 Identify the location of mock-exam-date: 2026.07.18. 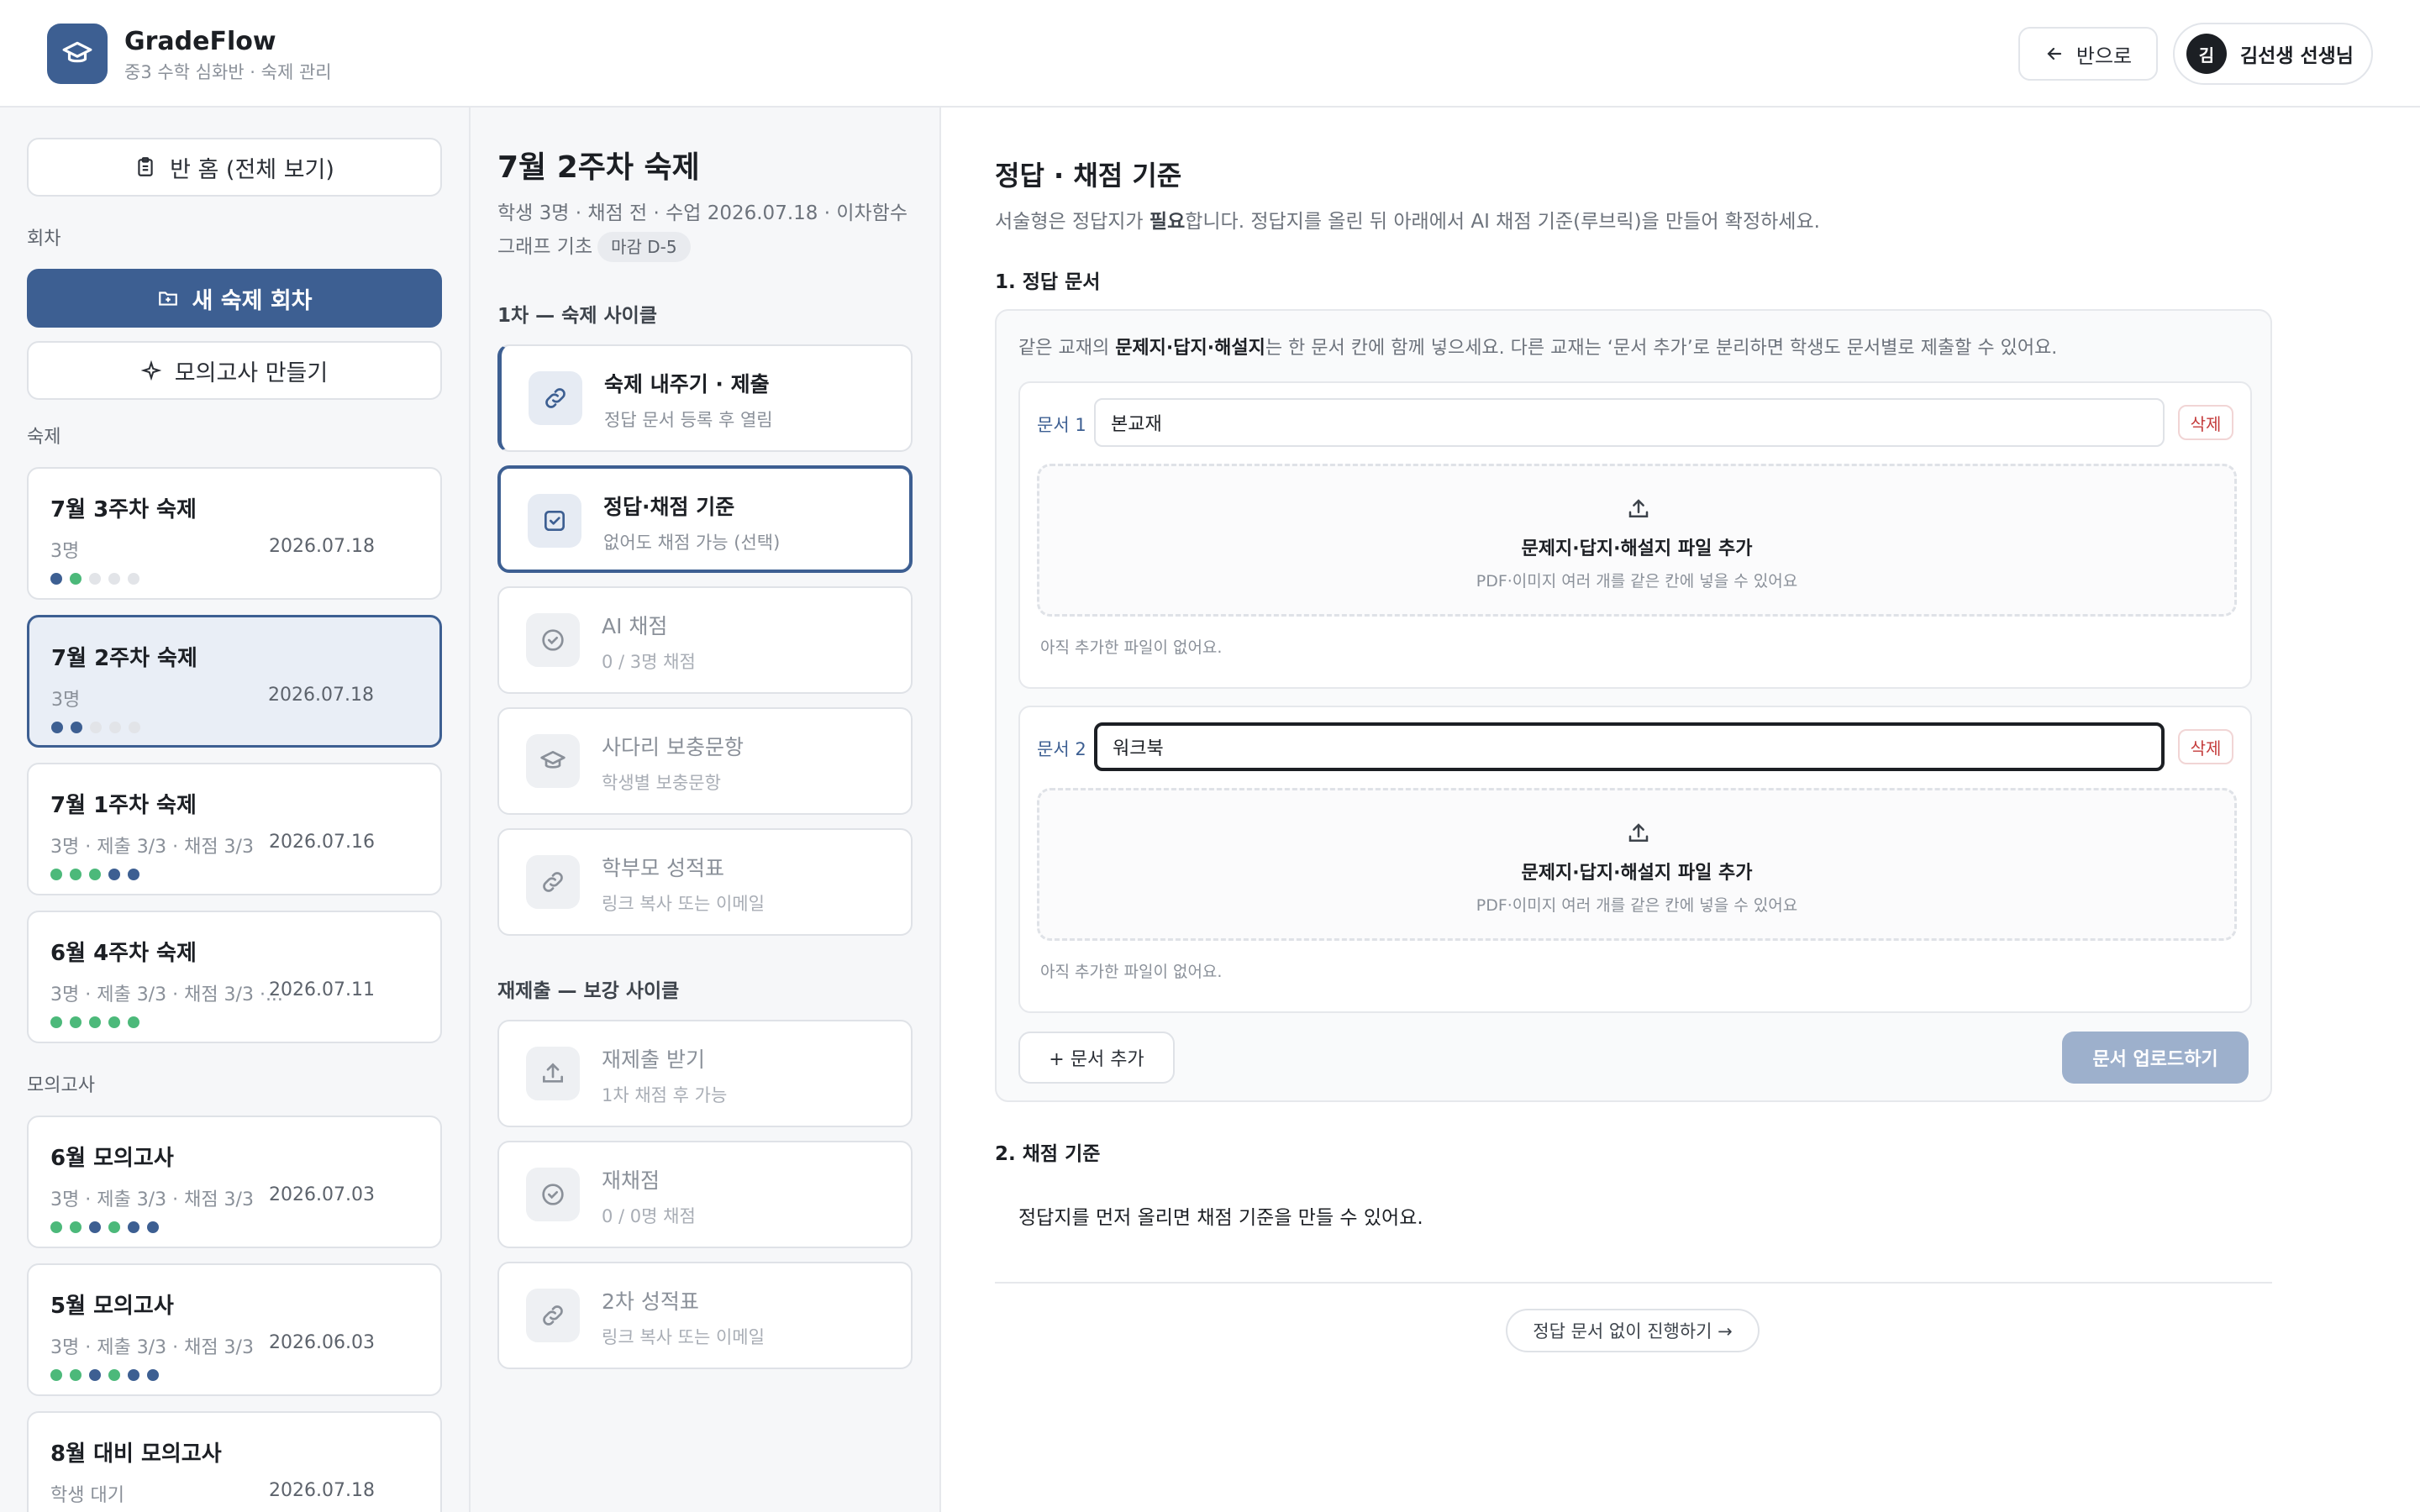
(322, 1490).